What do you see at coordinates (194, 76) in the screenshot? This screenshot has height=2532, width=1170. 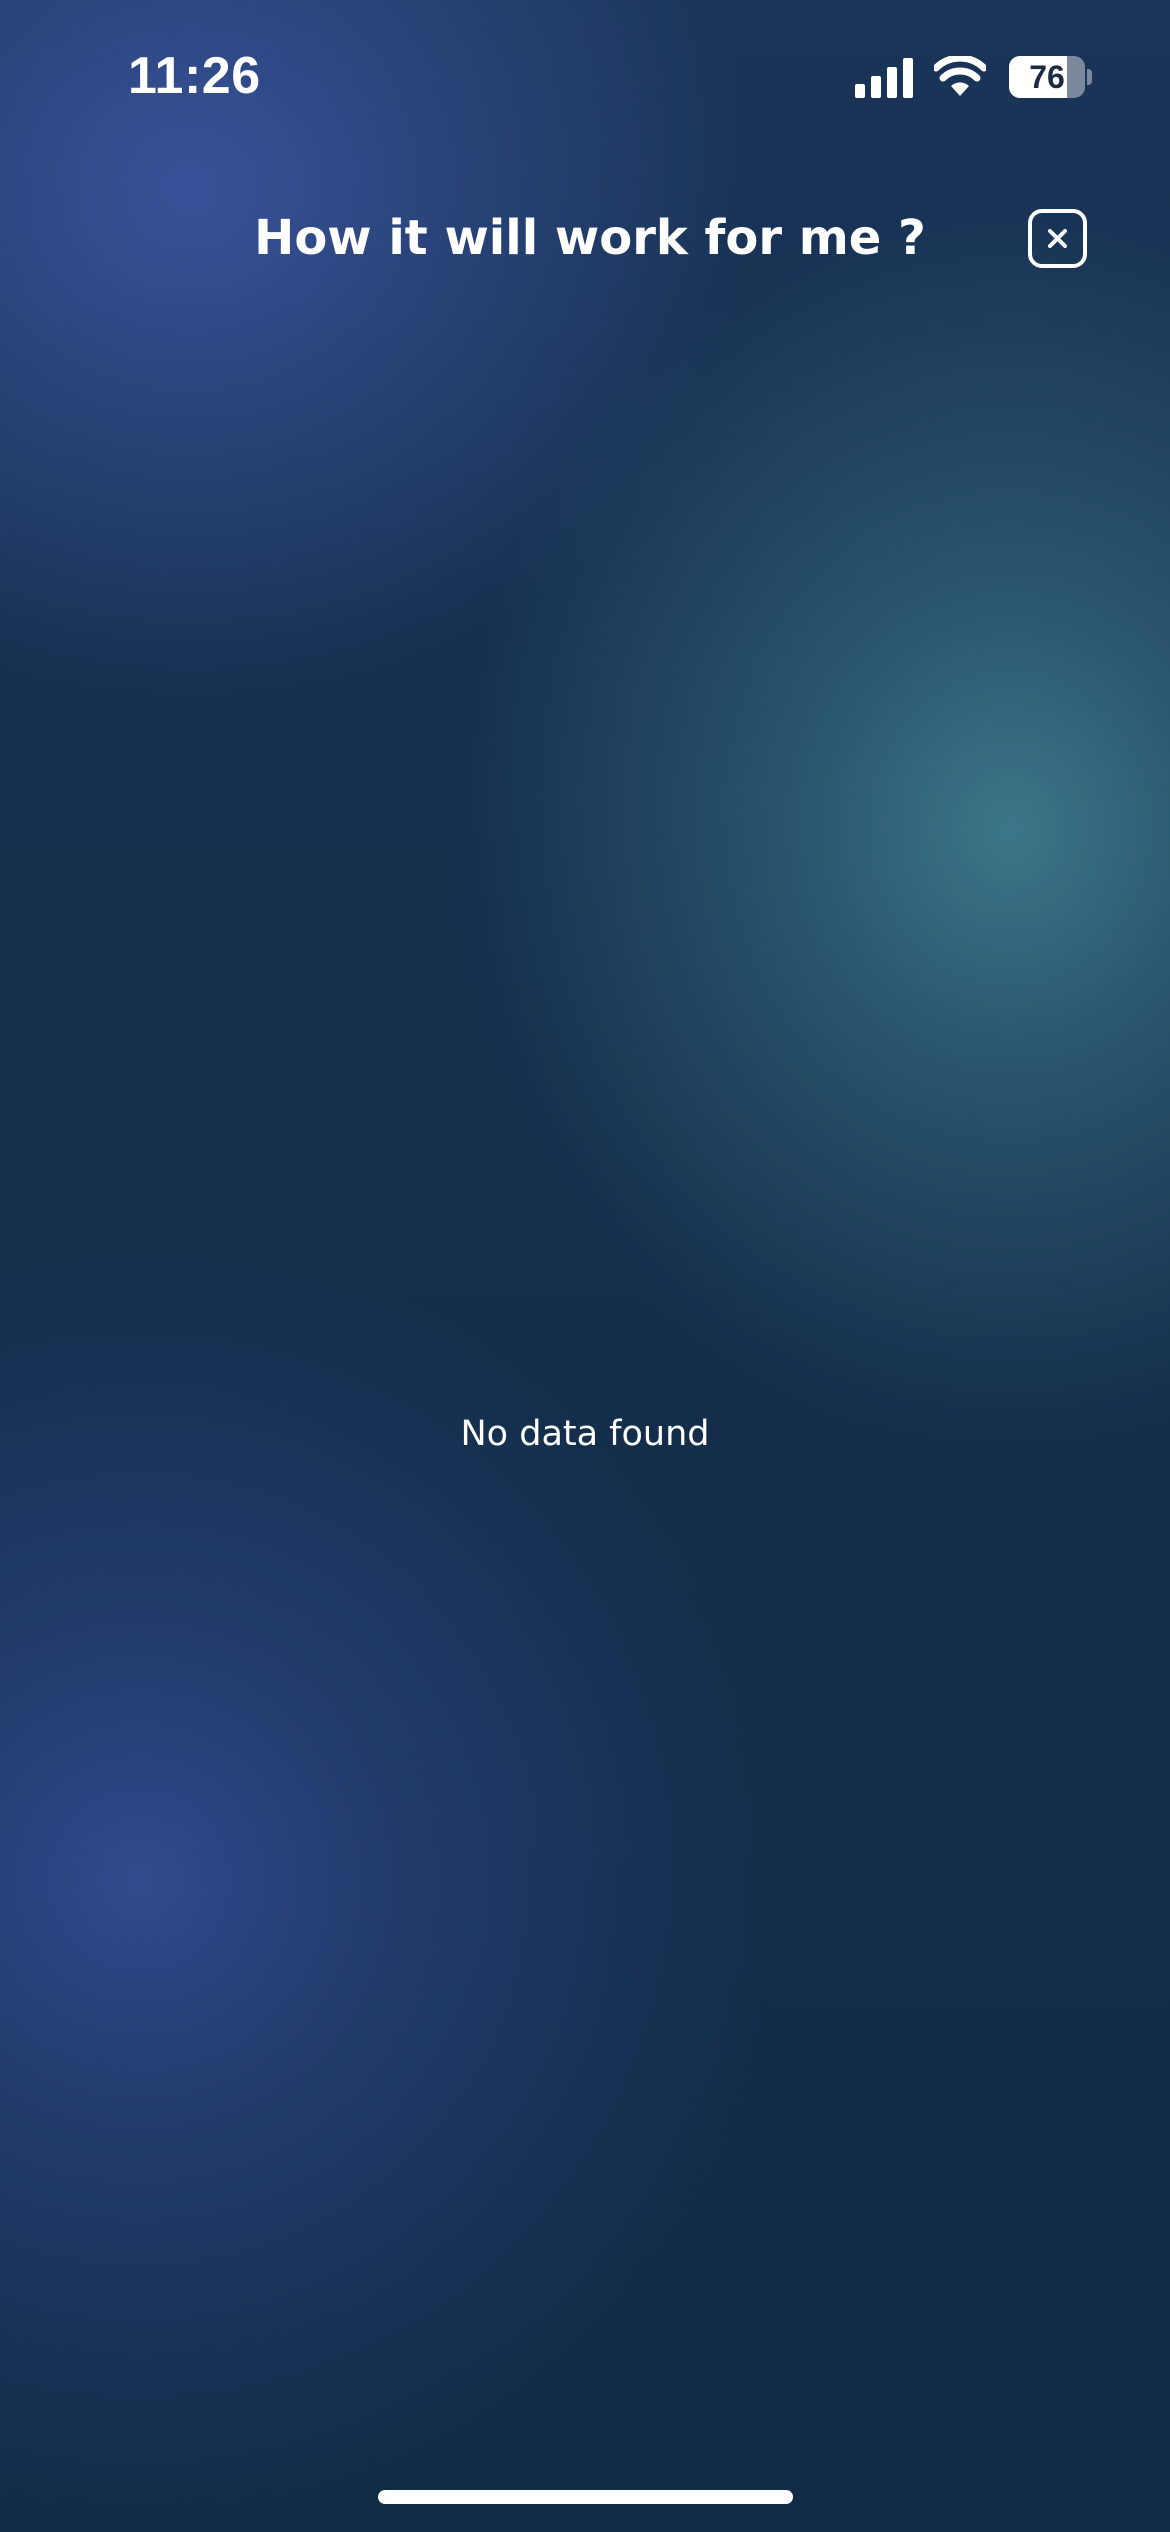 I see `status-time: 11:26` at bounding box center [194, 76].